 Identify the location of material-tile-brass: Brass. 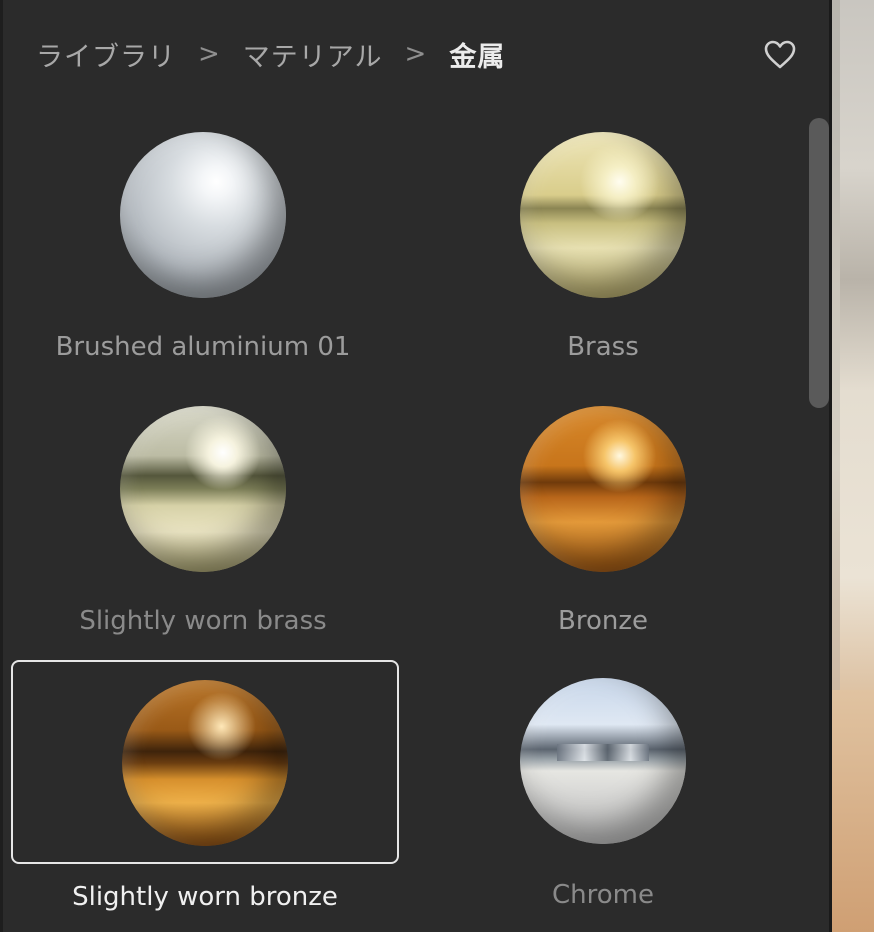
(605, 240).